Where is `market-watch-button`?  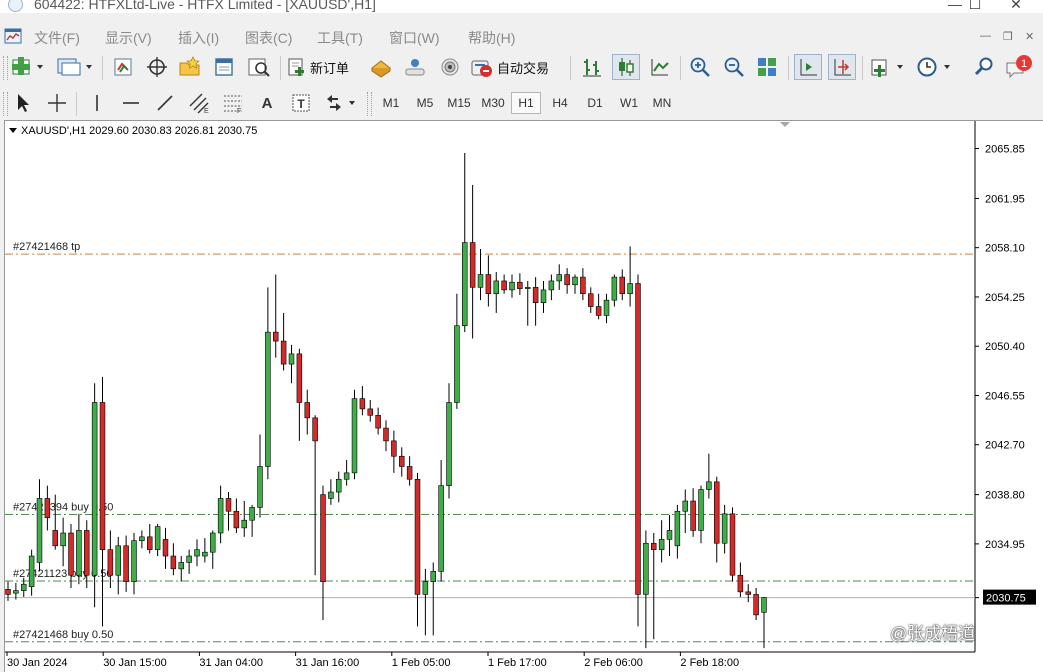
market-watch-button is located at coordinates (123, 67).